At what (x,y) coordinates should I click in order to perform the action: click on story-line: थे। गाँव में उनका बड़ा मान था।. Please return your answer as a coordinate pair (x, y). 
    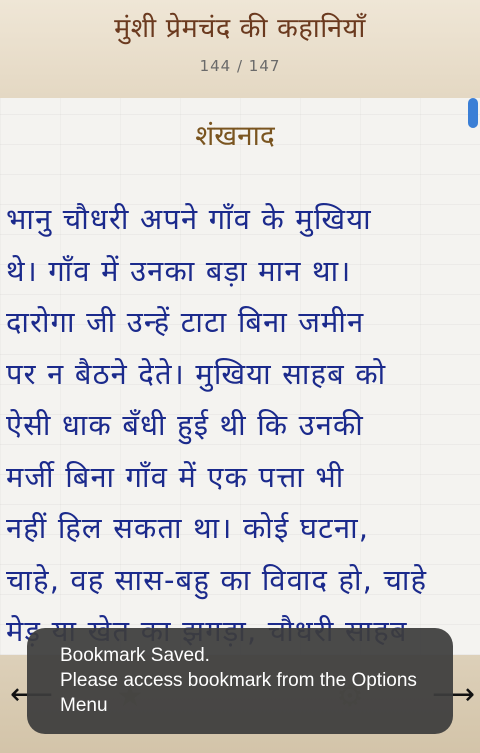
    Looking at the image, I should click on (179, 270).